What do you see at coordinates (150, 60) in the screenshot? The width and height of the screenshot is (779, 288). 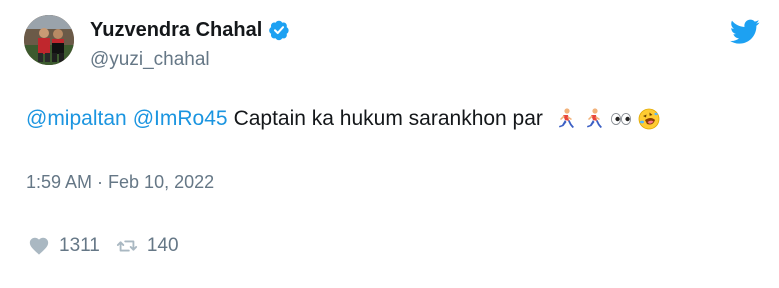 I see `author-handle: @yuzi_chahal` at bounding box center [150, 60].